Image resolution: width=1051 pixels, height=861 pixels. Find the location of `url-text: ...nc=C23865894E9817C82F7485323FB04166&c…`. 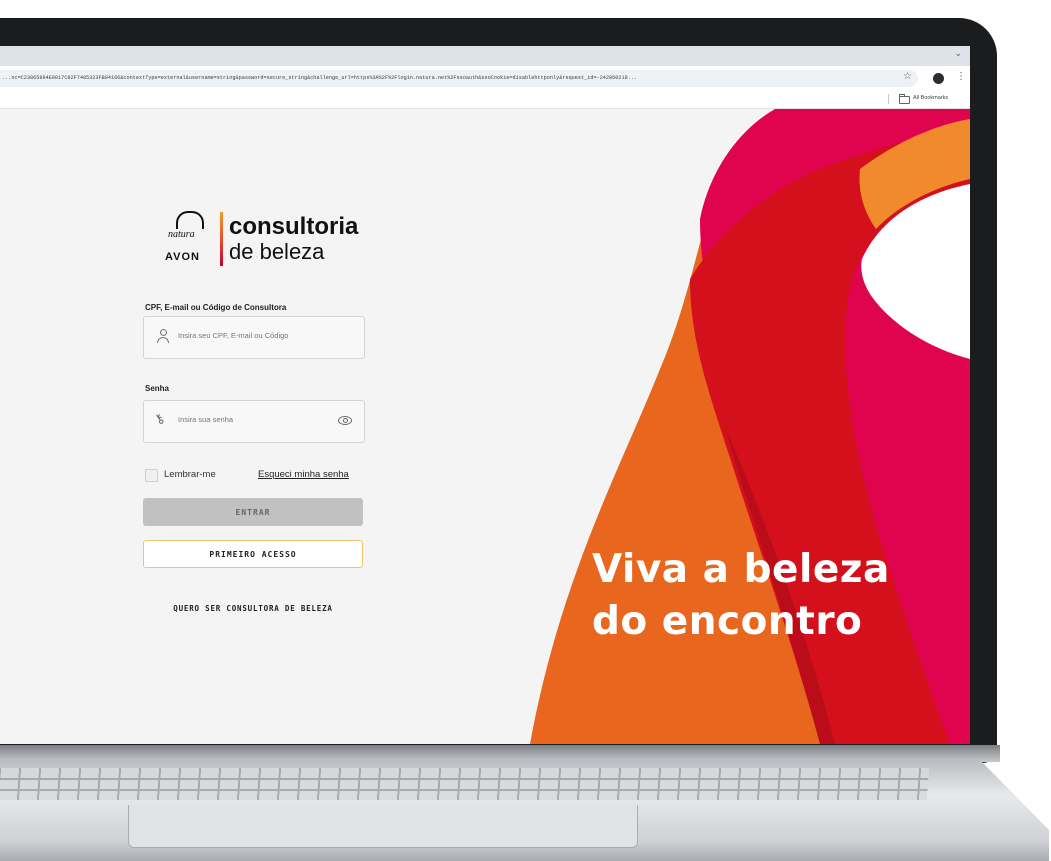

url-text: ...nc=C23865894E9817C82F7485323FB04166&c… is located at coordinates (442, 78).